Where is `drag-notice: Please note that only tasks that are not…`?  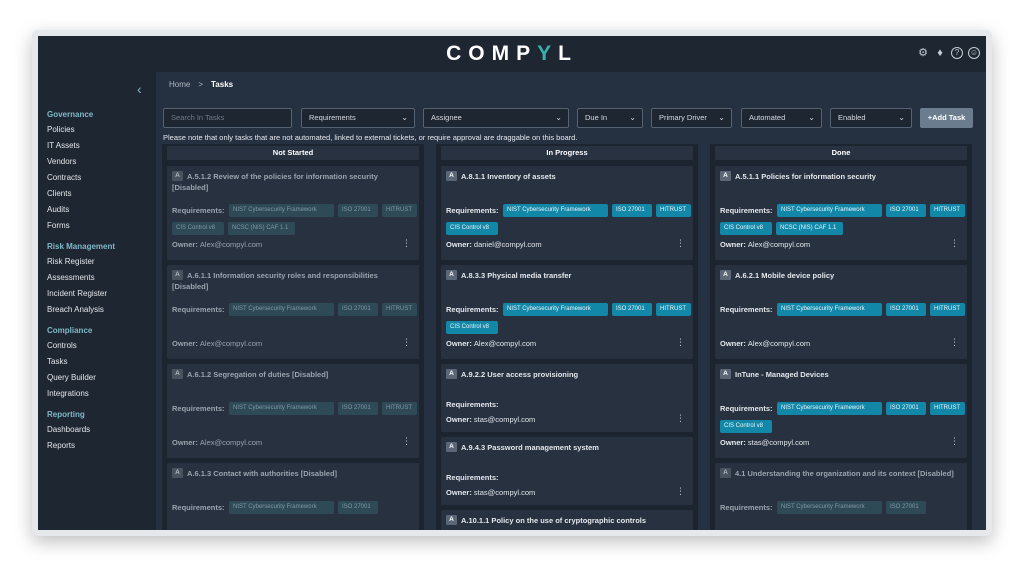
drag-notice: Please note that only tasks that are not… is located at coordinates (370, 137).